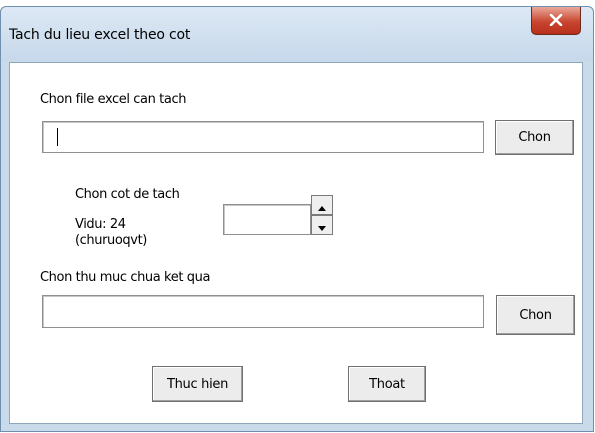 The image size is (595, 433). I want to click on arrow-down-icon, so click(322, 225).